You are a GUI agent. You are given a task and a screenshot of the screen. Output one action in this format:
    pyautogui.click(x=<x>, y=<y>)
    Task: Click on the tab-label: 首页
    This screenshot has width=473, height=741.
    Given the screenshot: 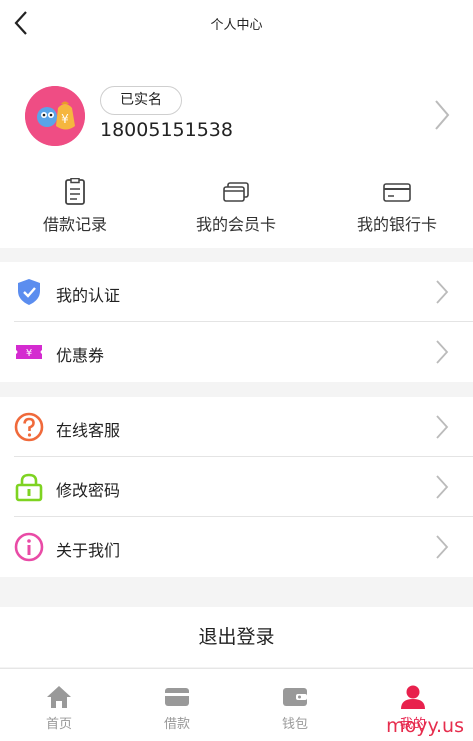 What is the action you would take?
    pyautogui.click(x=58, y=724)
    